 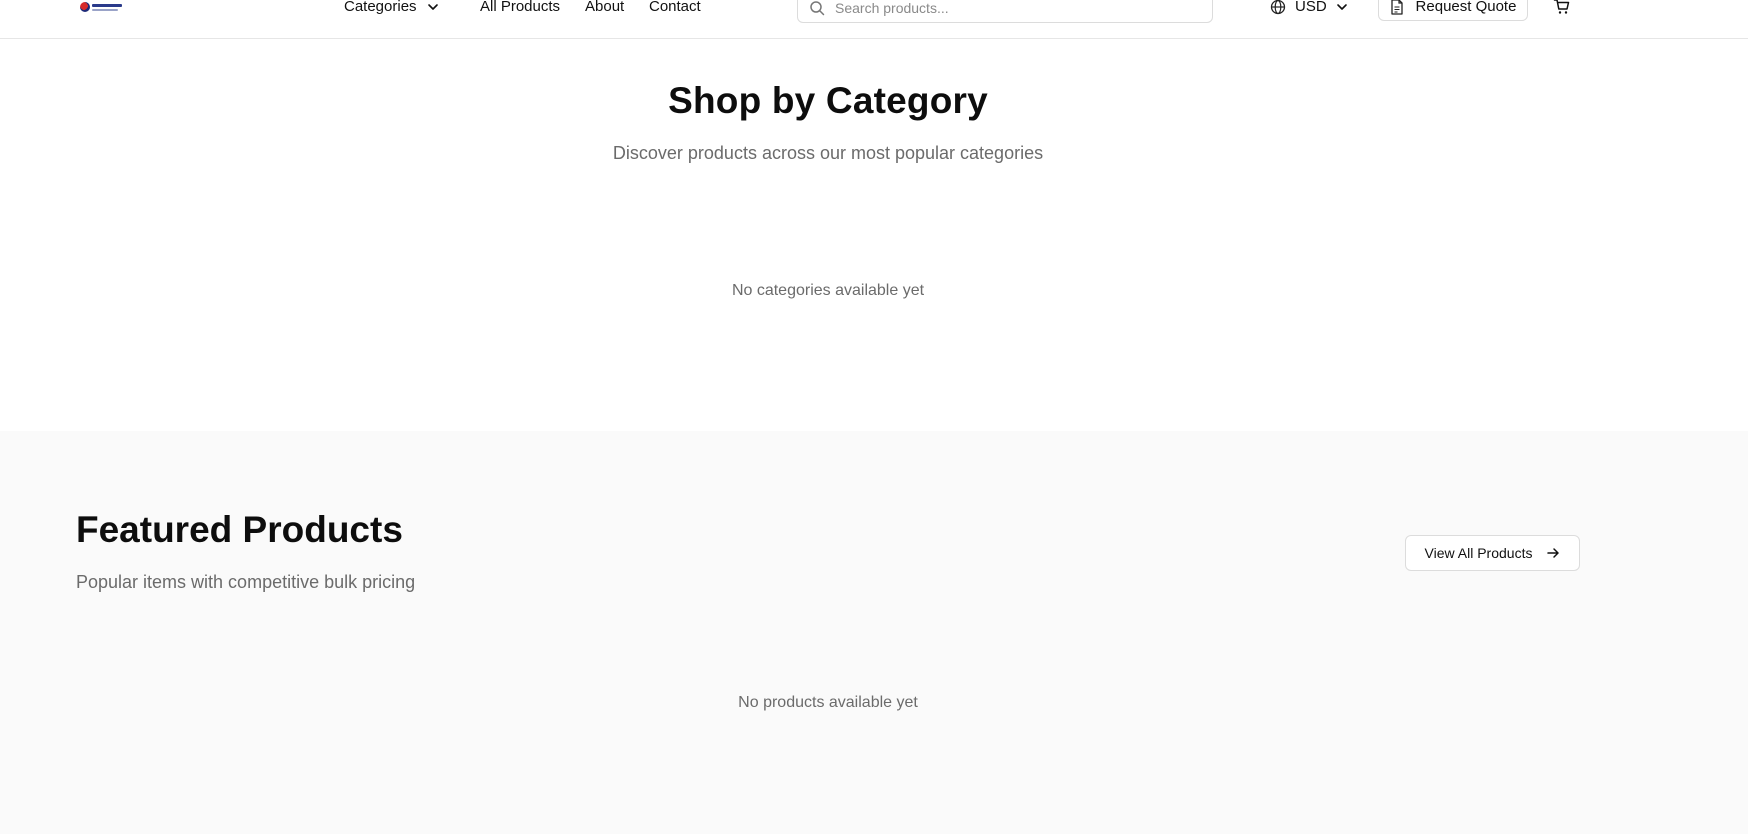 I want to click on currency-label: USD, so click(x=1311, y=7).